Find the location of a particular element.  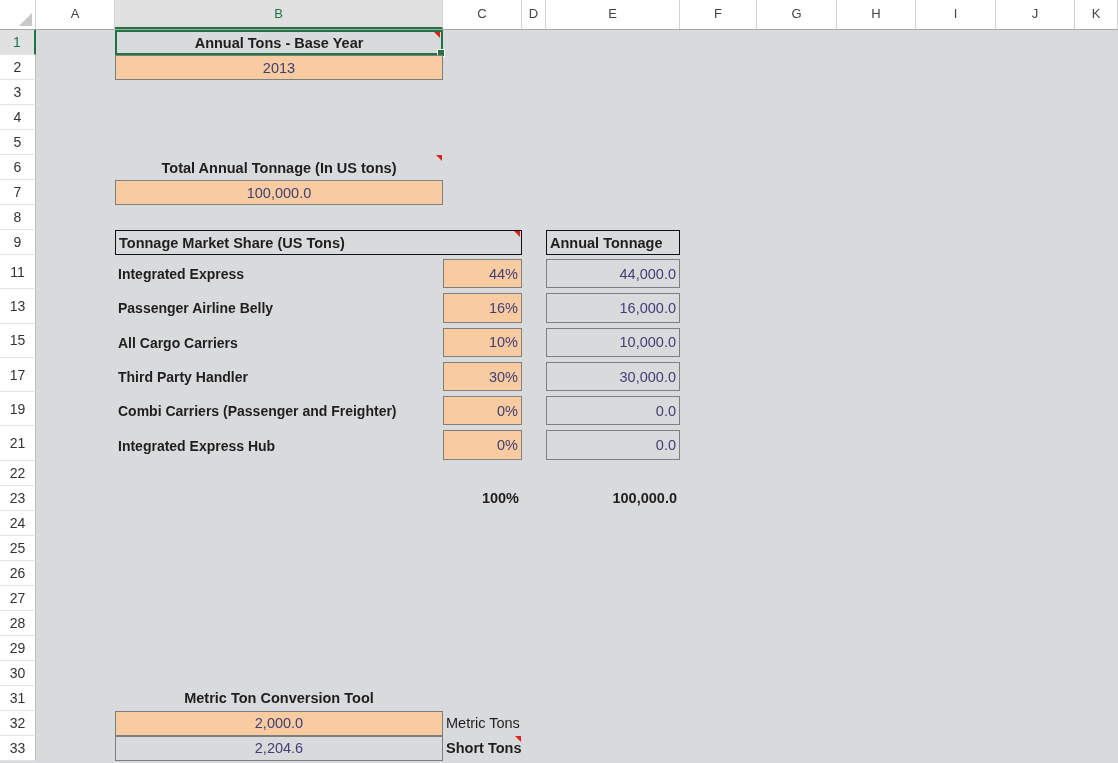

label-cell: Integrated Express Hub is located at coordinates (279, 443).